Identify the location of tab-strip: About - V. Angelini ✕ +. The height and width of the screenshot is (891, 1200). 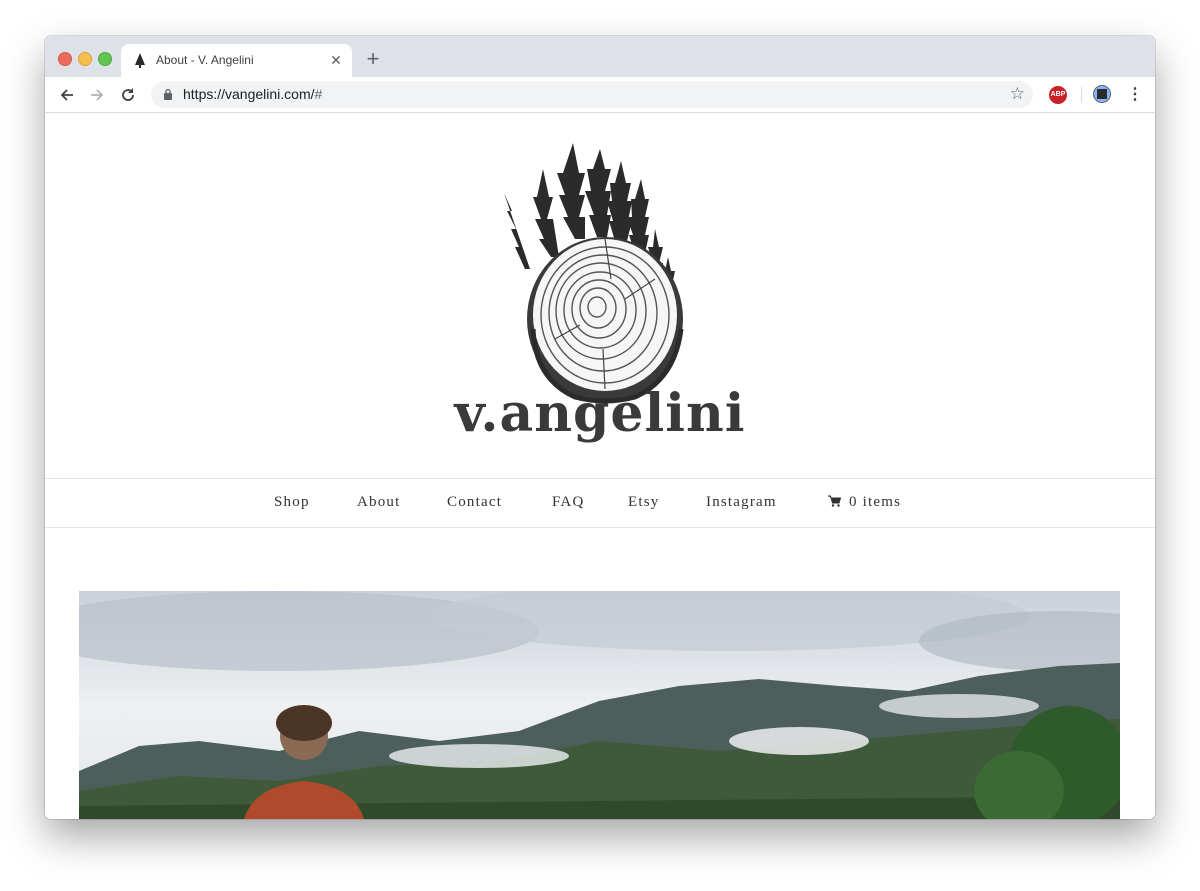
(600, 56).